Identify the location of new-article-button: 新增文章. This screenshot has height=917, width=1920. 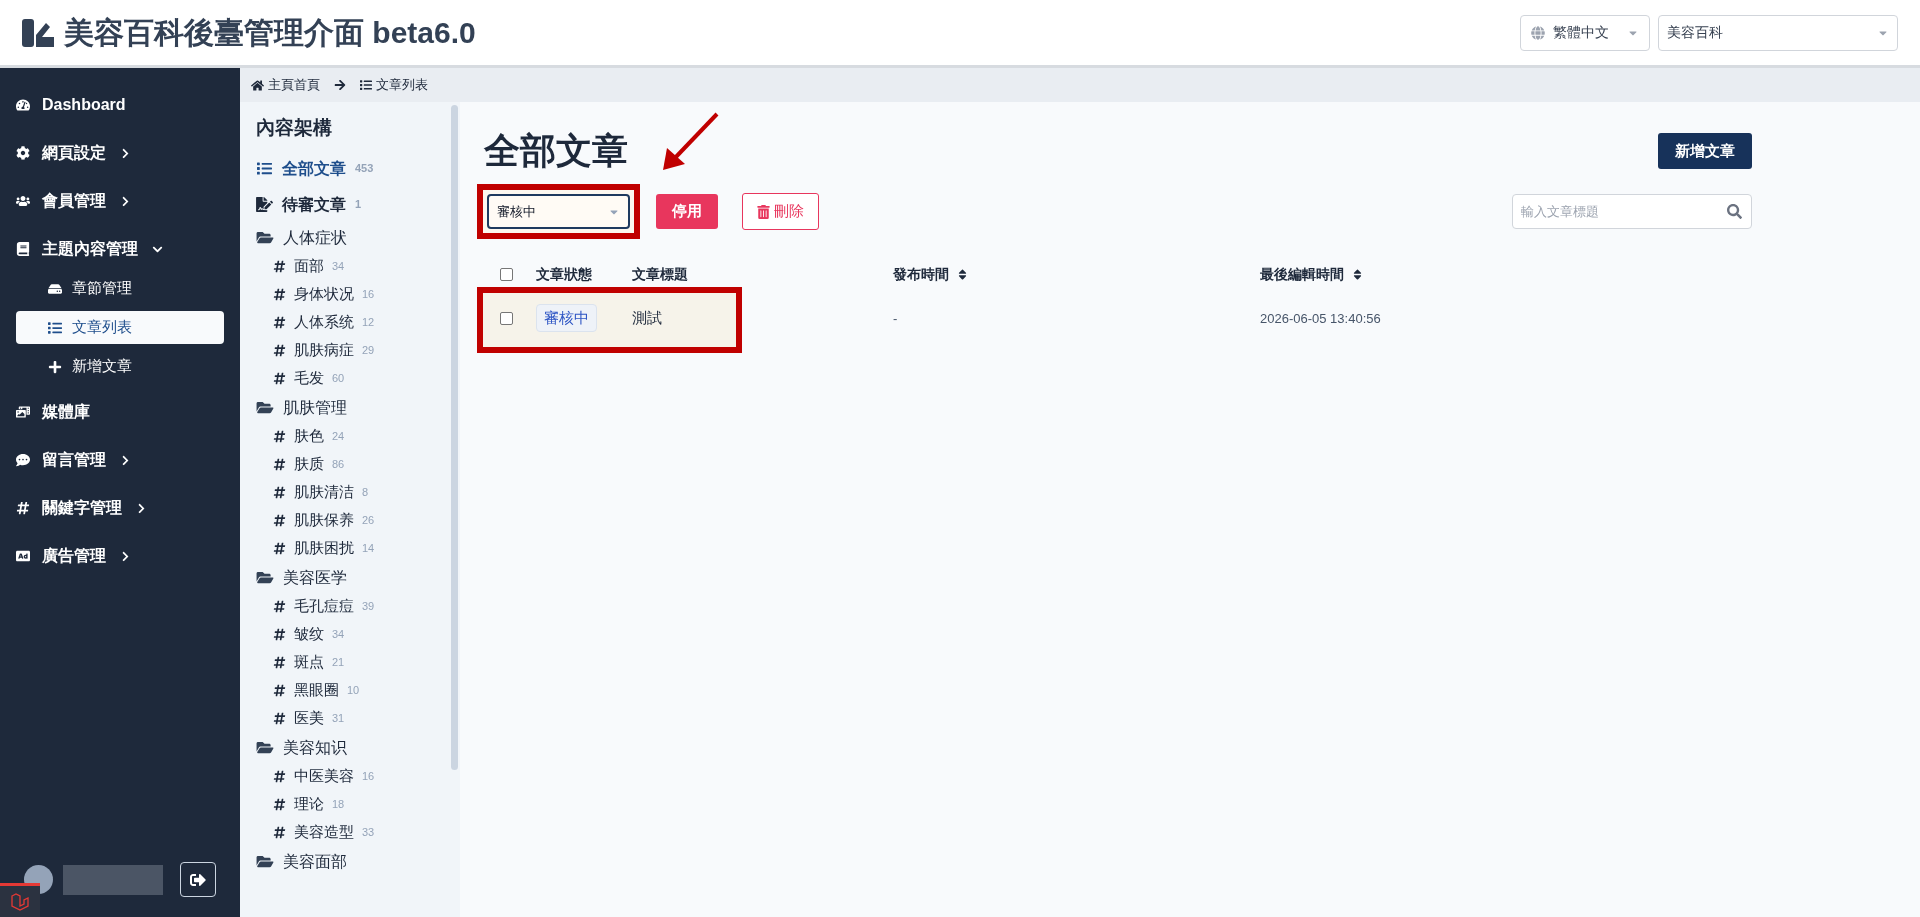
(1705, 151).